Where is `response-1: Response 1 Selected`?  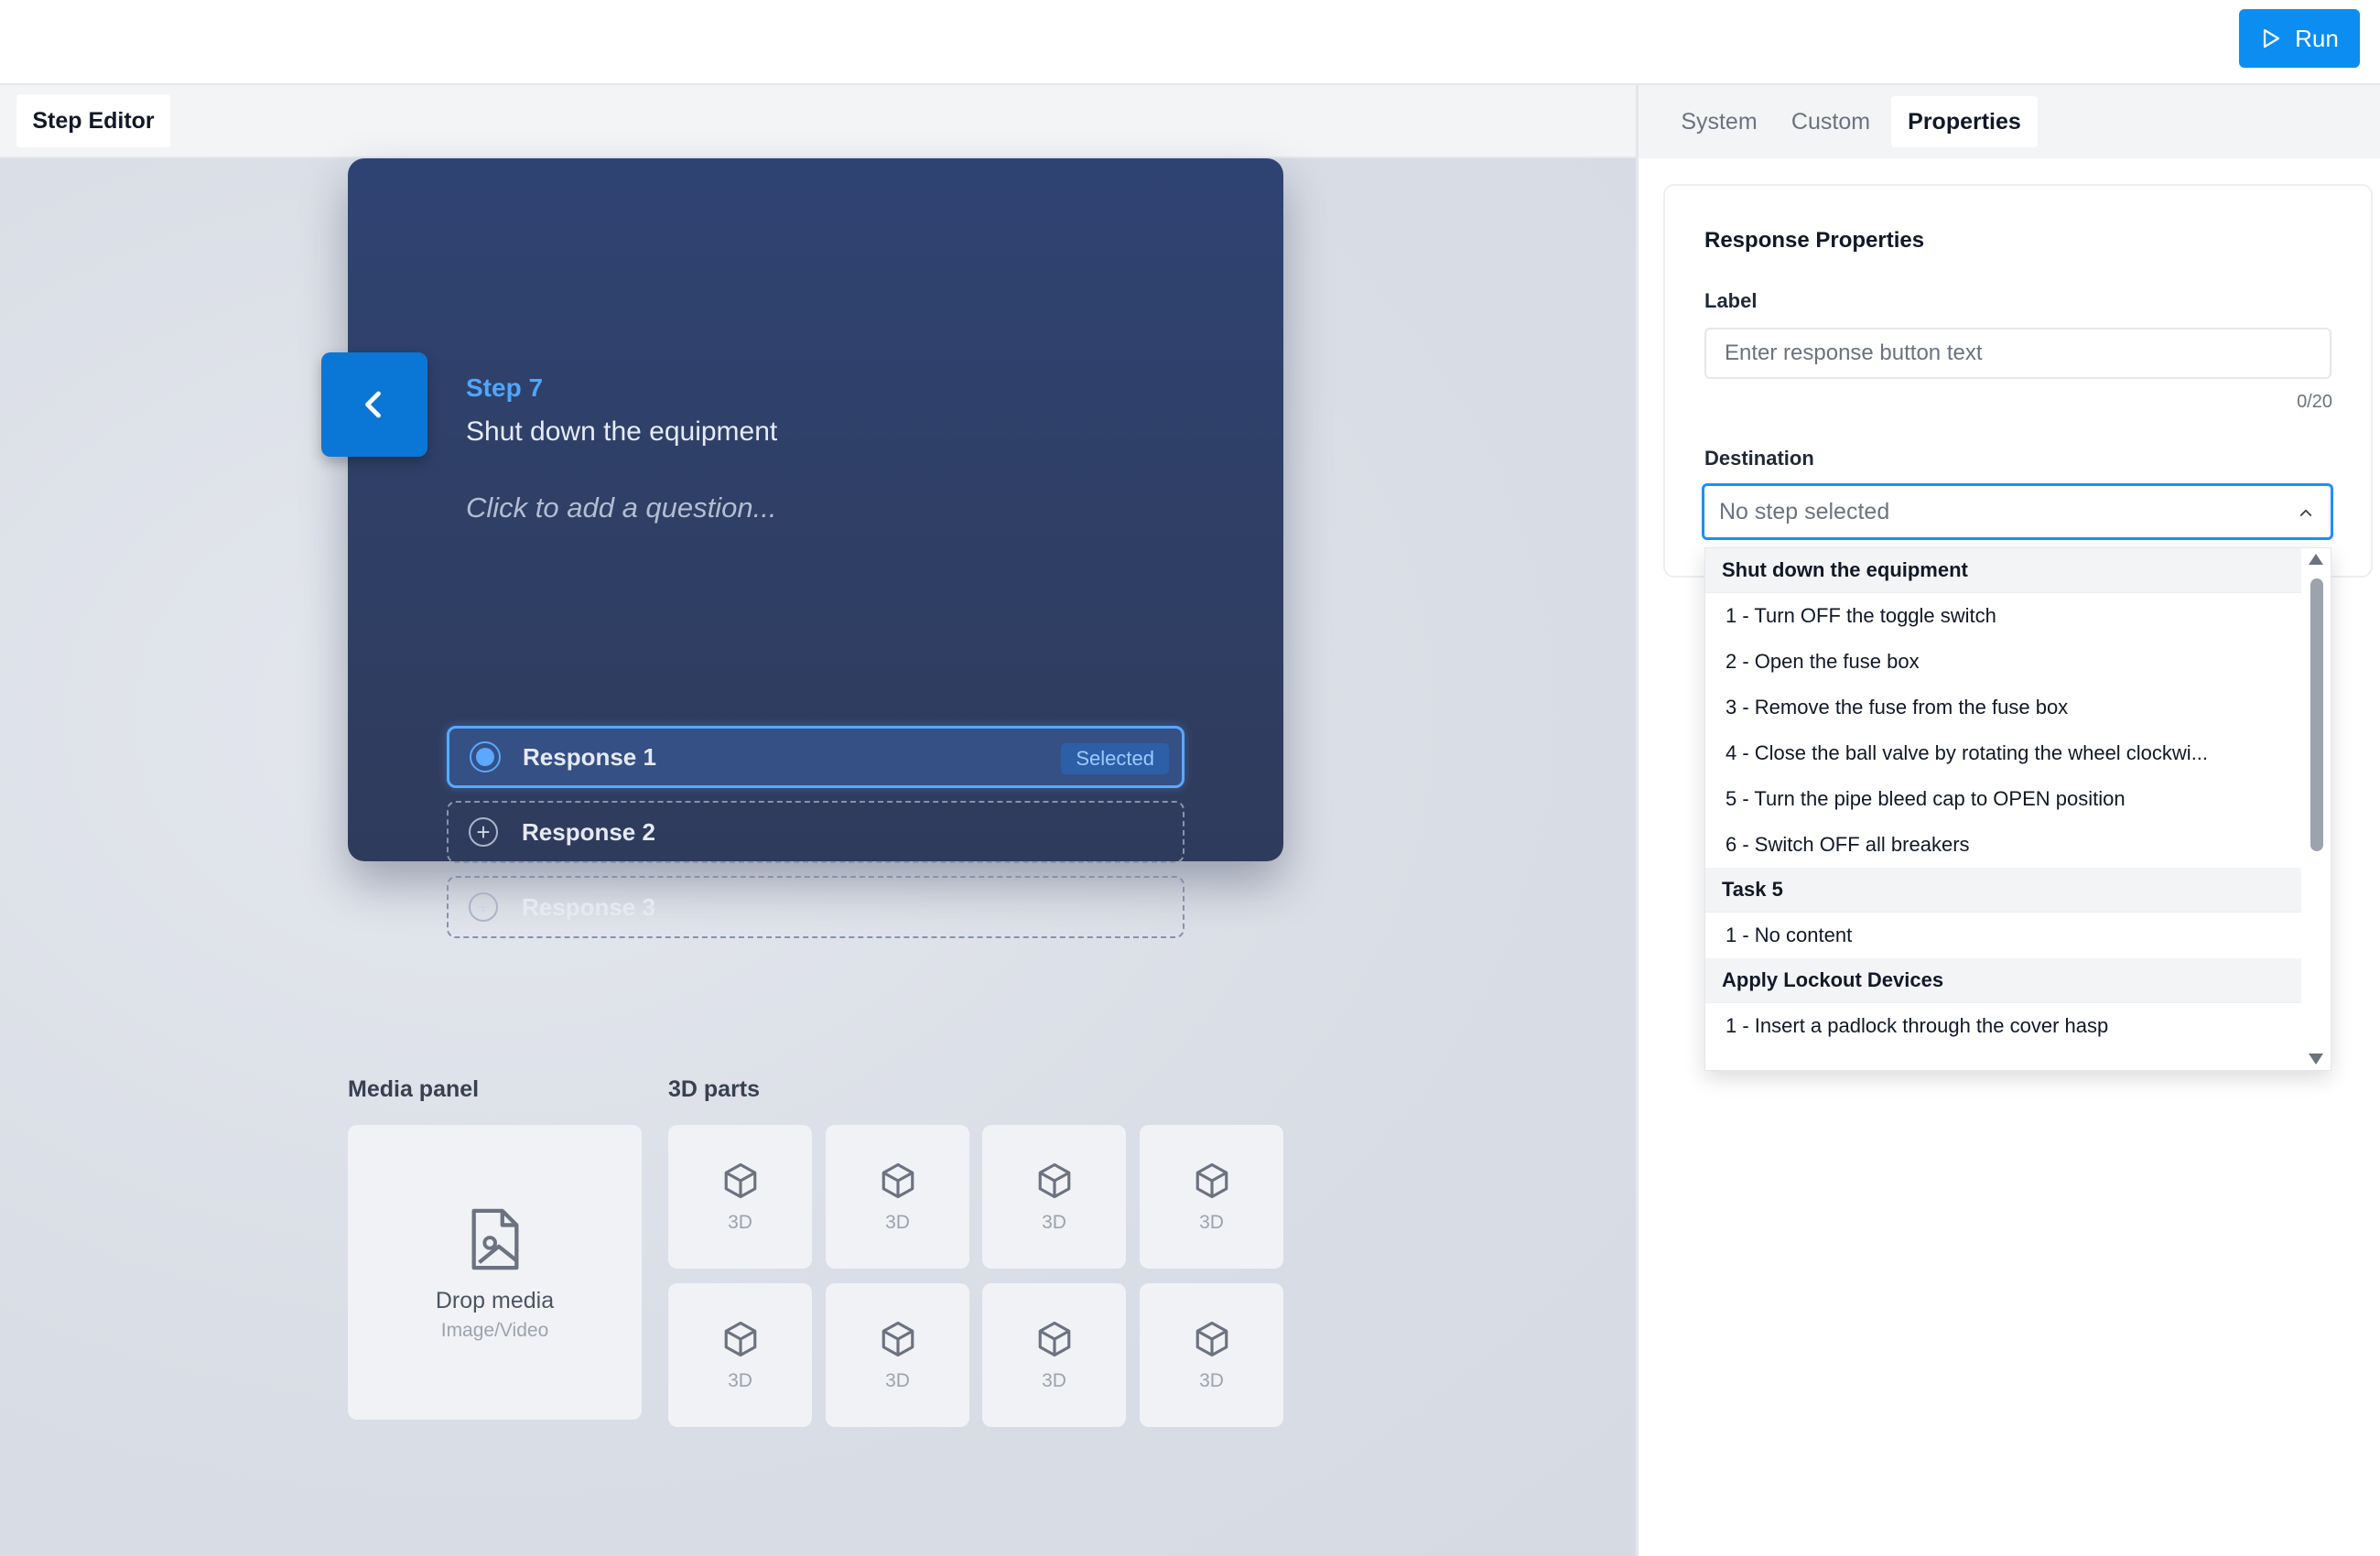 response-1: Response 1 Selected is located at coordinates (816, 757).